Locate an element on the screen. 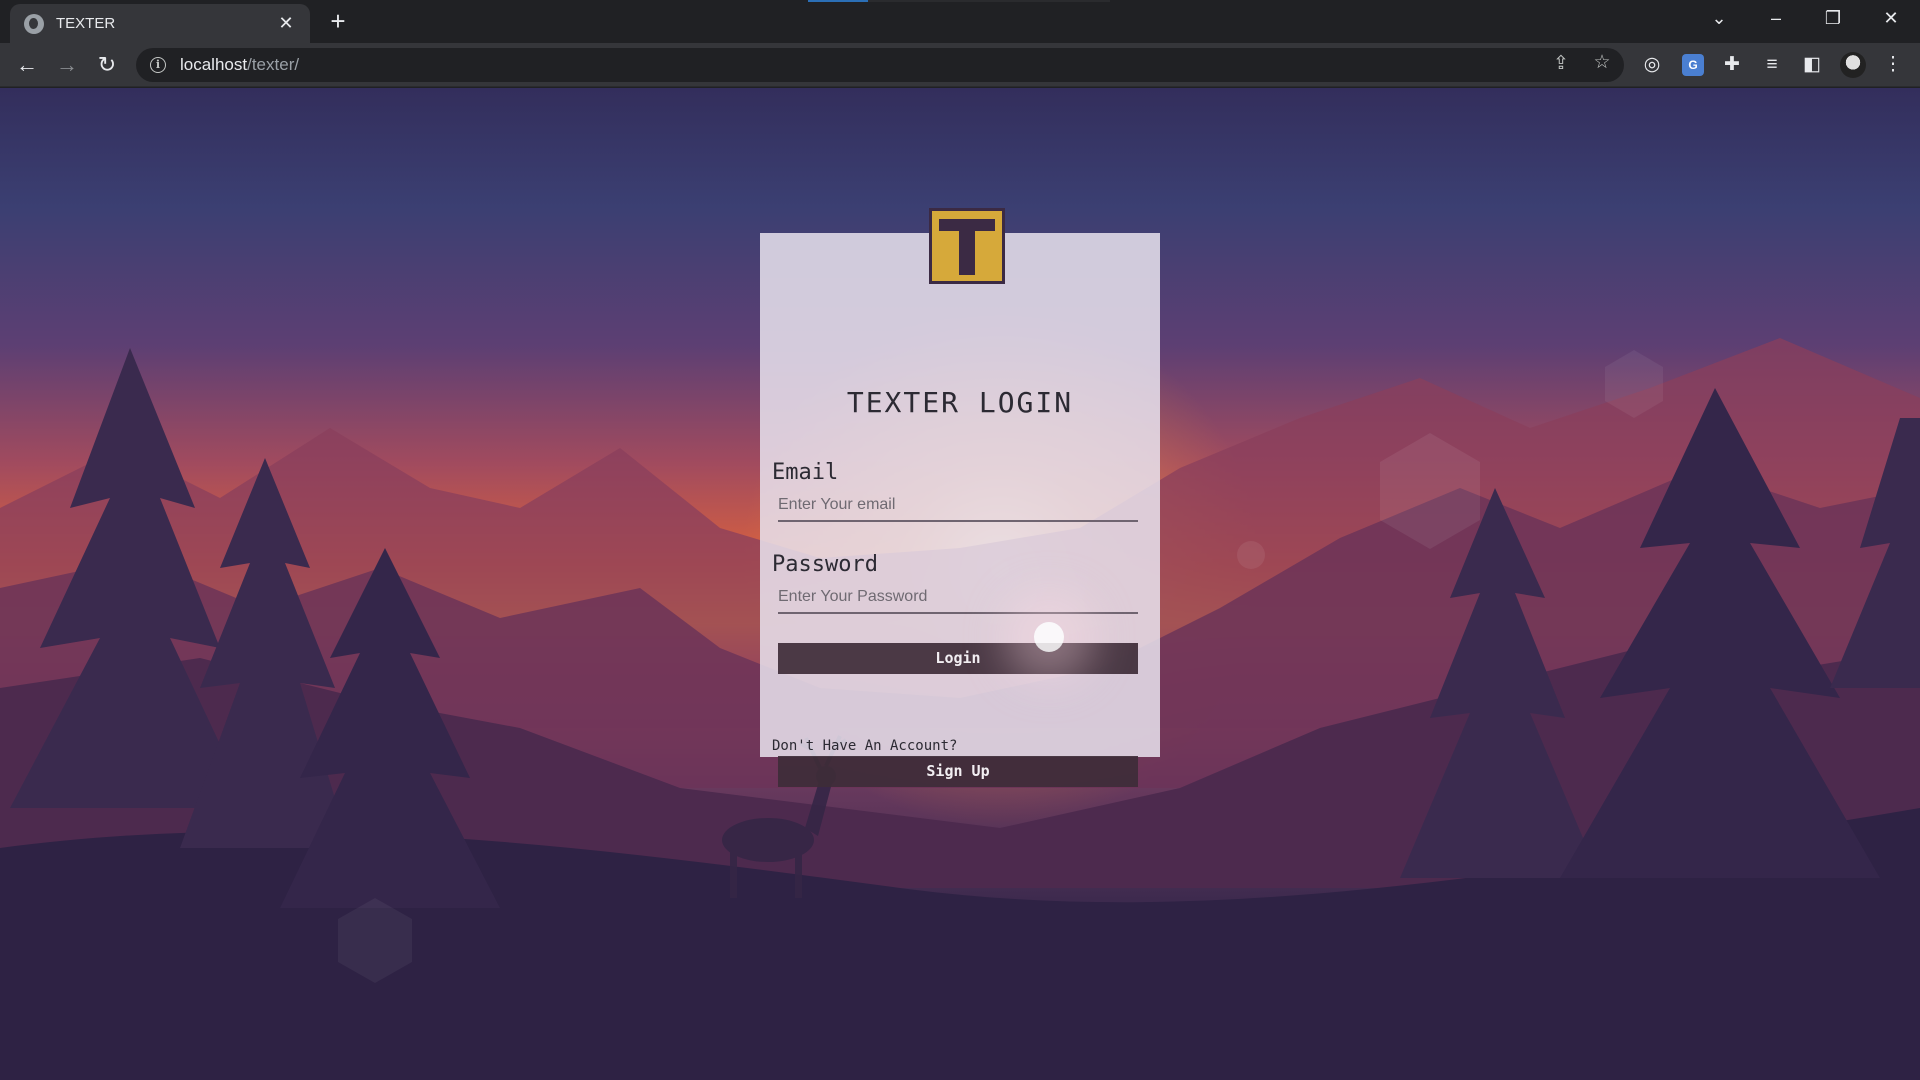 Image resolution: width=1920 pixels, height=1080 pixels. login-button: Login is located at coordinates (958, 658).